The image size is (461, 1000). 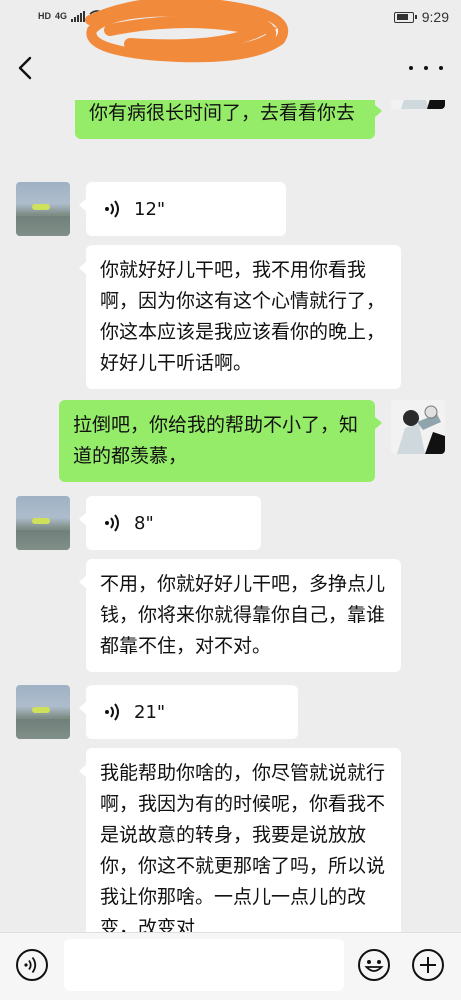 I want to click on message-input, so click(x=204, y=965).